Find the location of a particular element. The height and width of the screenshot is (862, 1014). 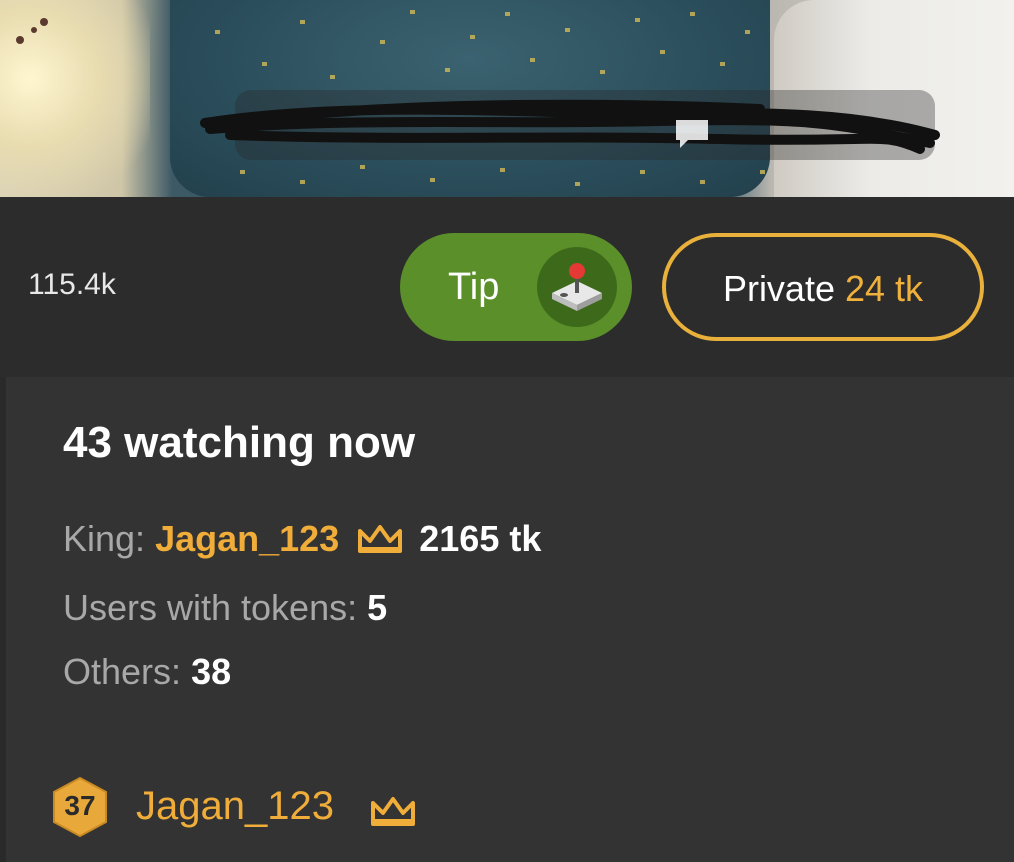

private-label-text: Private is located at coordinates (778, 288).